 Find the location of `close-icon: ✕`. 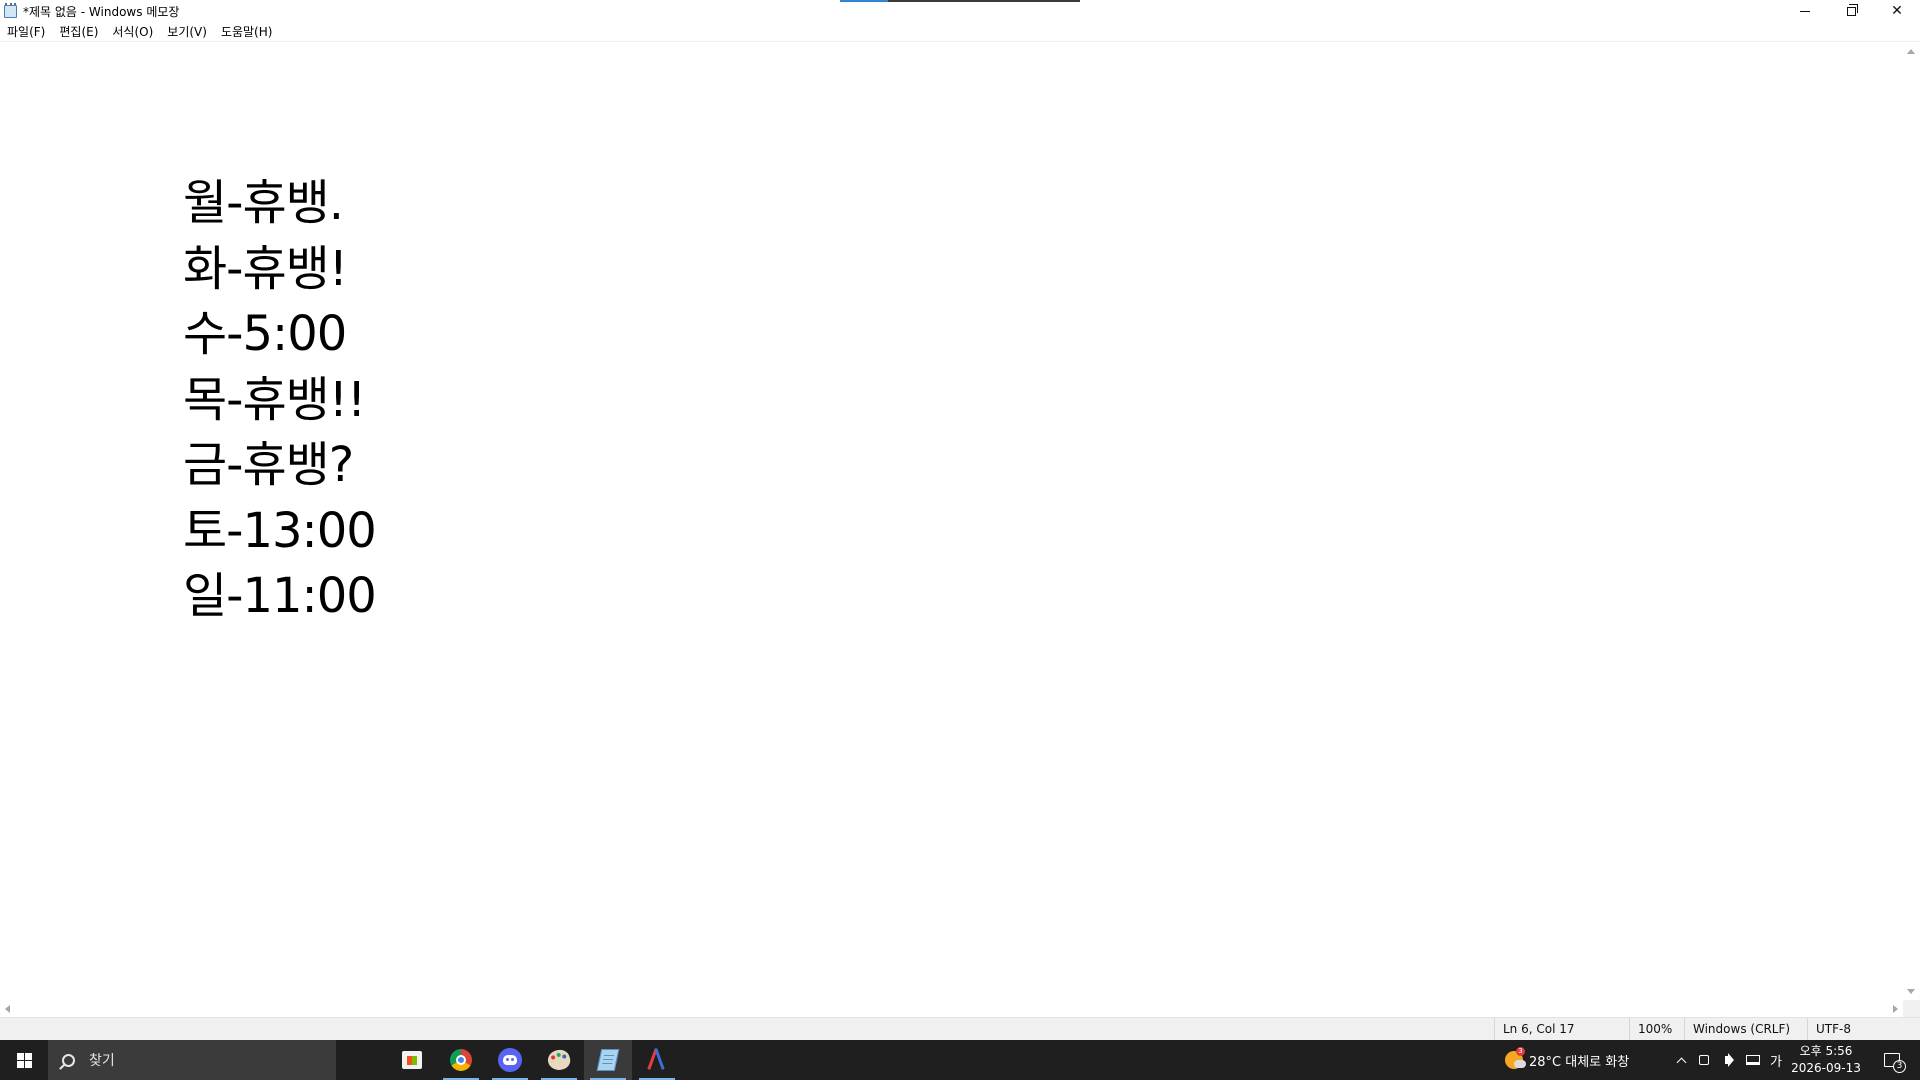

close-icon: ✕ is located at coordinates (1897, 11).